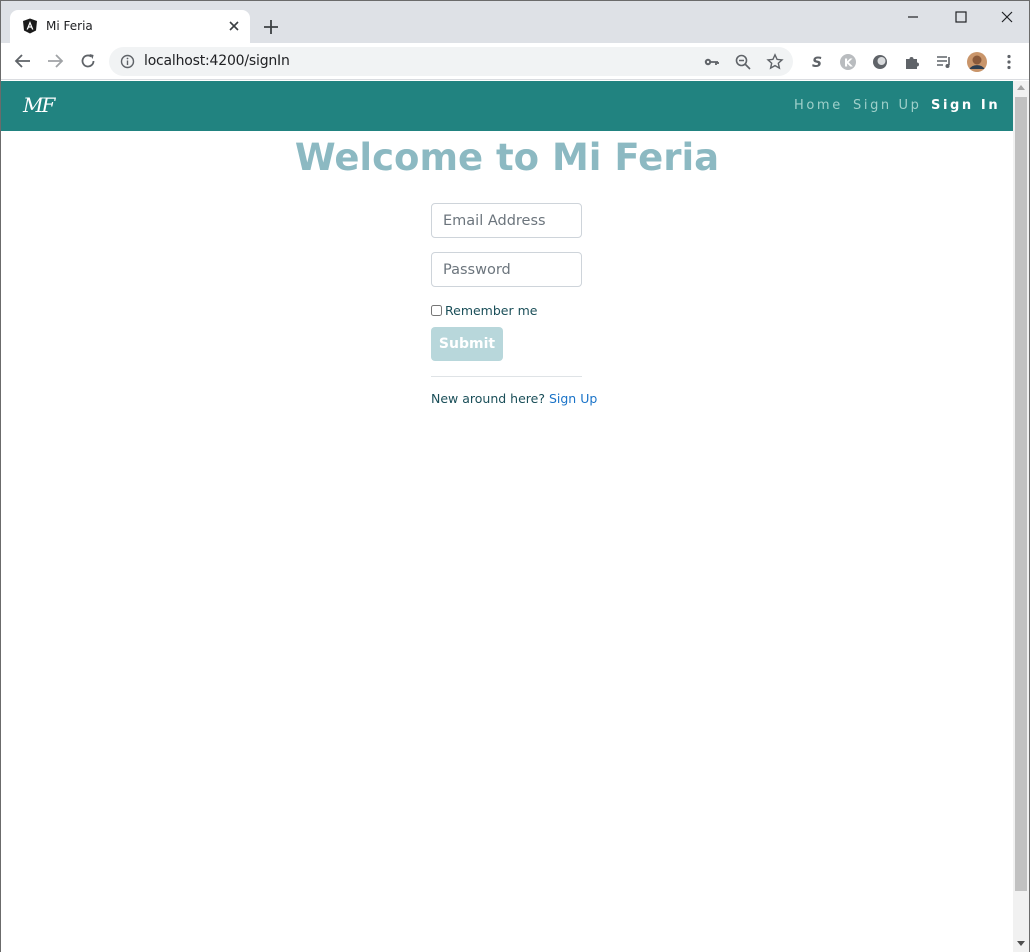  Describe the element at coordinates (743, 62) in the screenshot. I see `zoom-out-icon` at that location.